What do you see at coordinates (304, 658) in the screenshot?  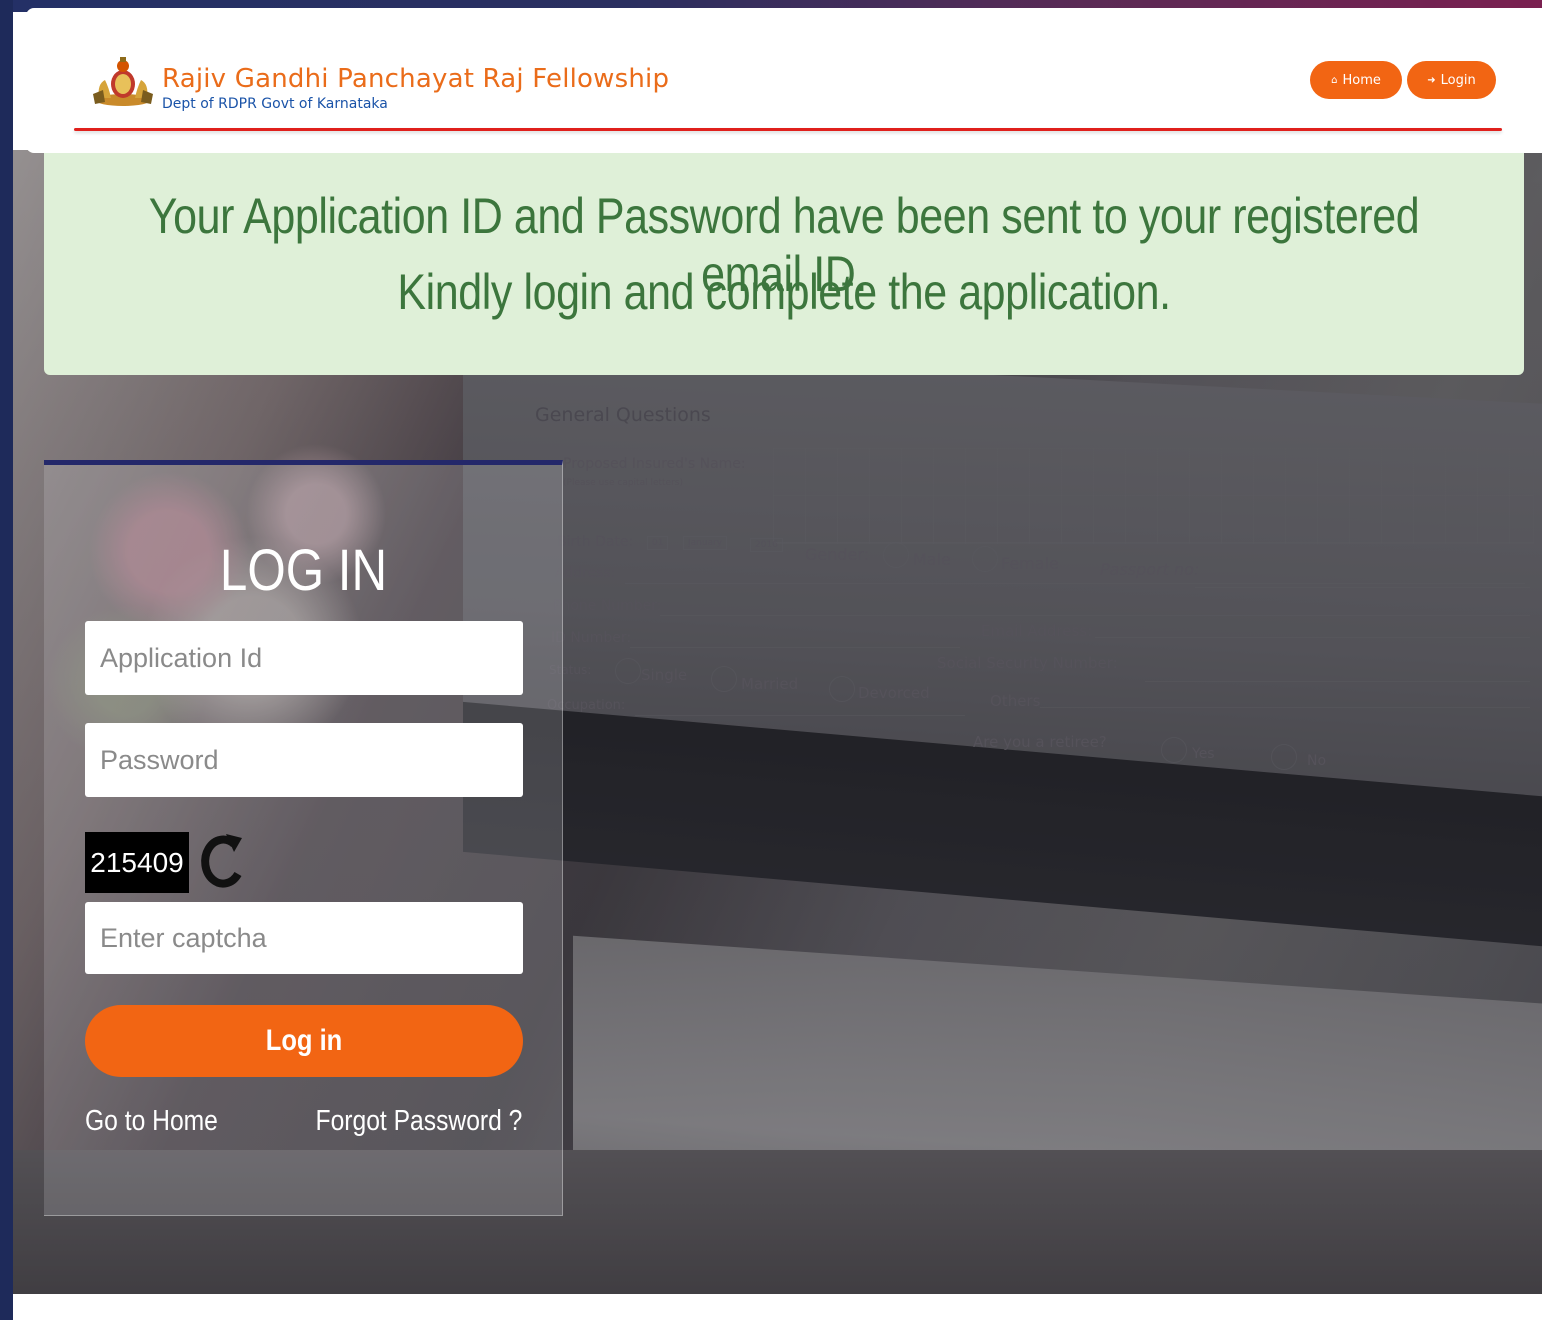 I see `application-id-input` at bounding box center [304, 658].